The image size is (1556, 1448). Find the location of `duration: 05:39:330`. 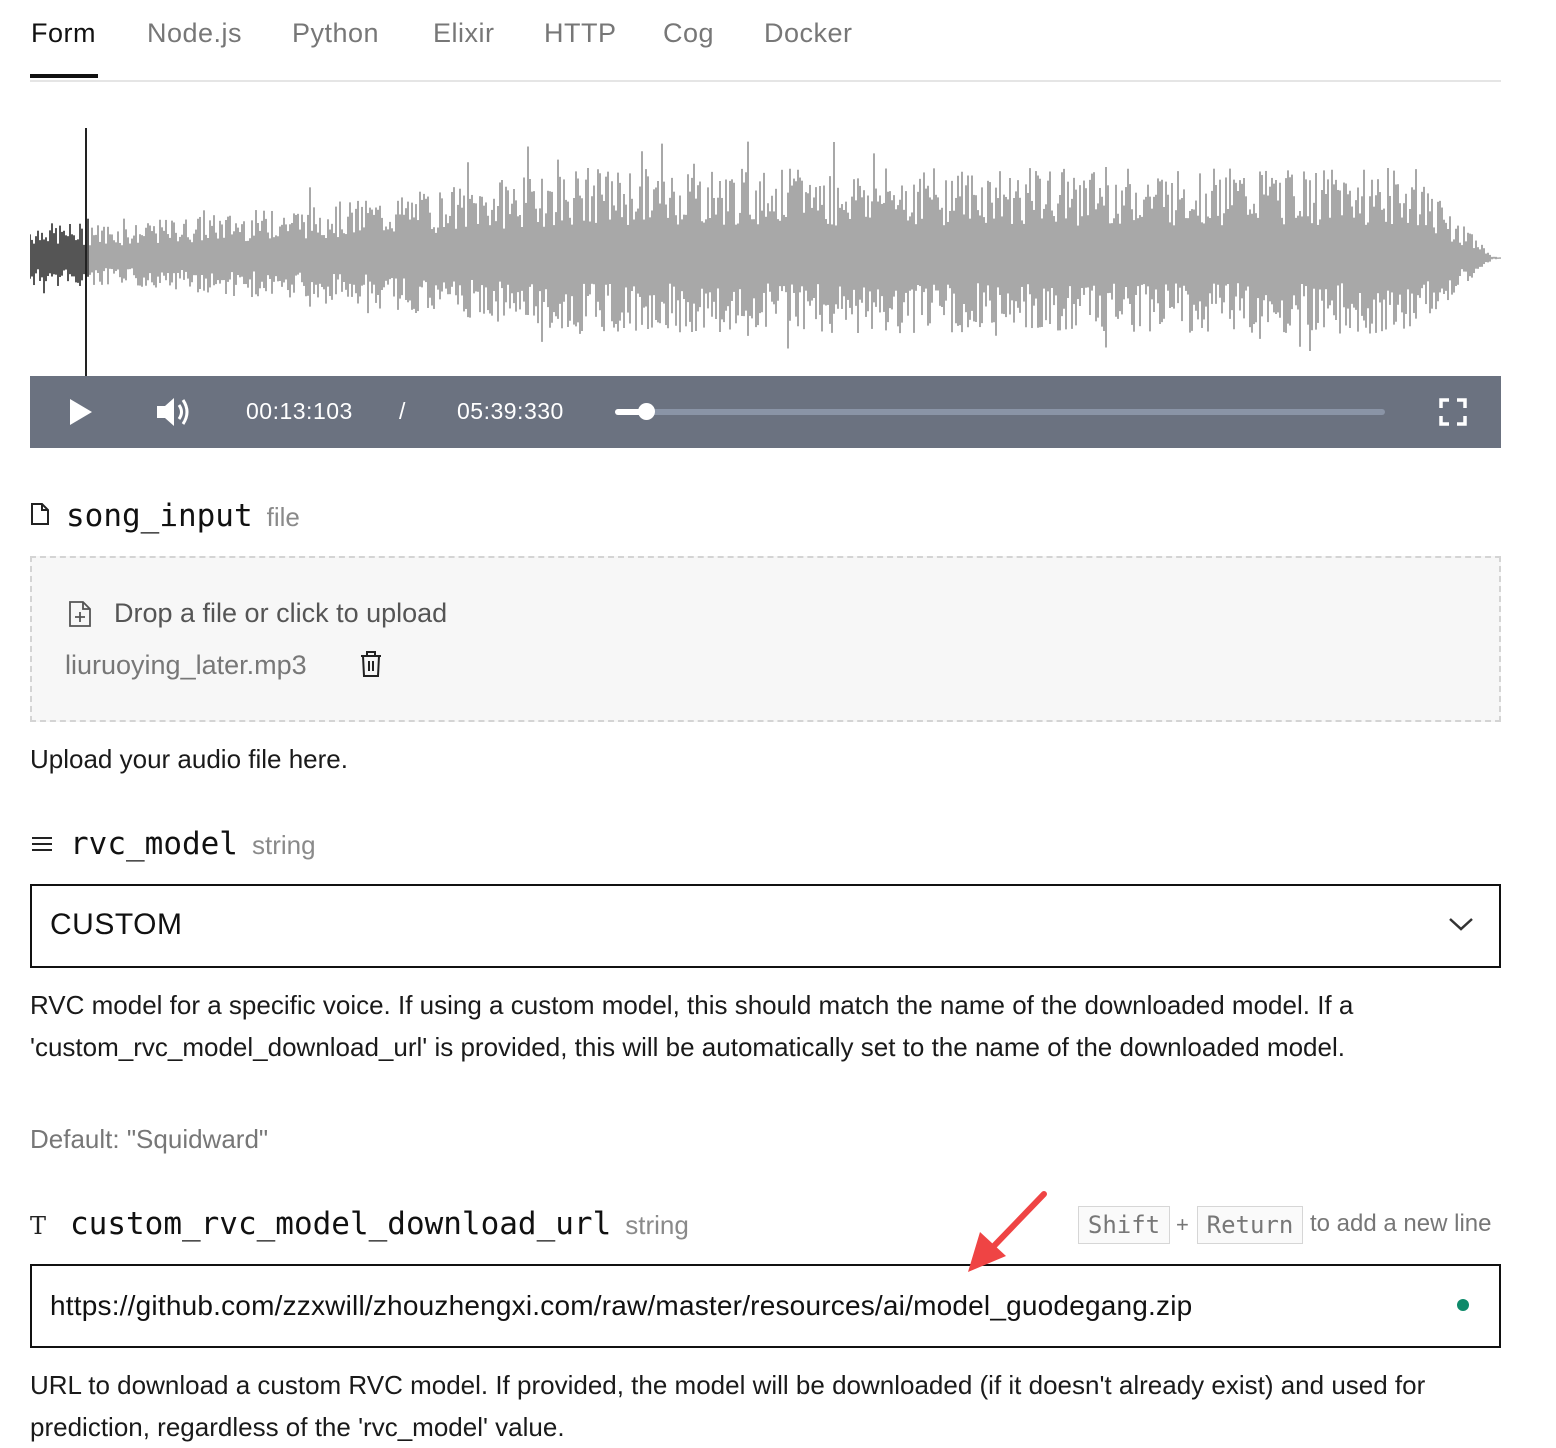

duration: 05:39:330 is located at coordinates (510, 411).